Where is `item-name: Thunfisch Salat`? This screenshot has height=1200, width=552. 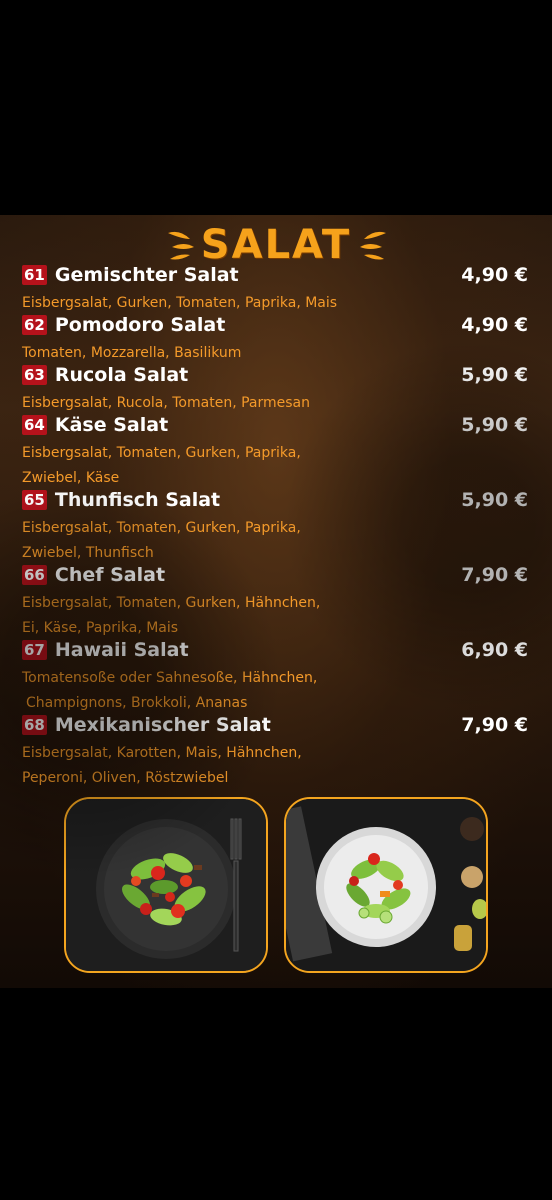 item-name: Thunfisch Salat is located at coordinates (137, 500).